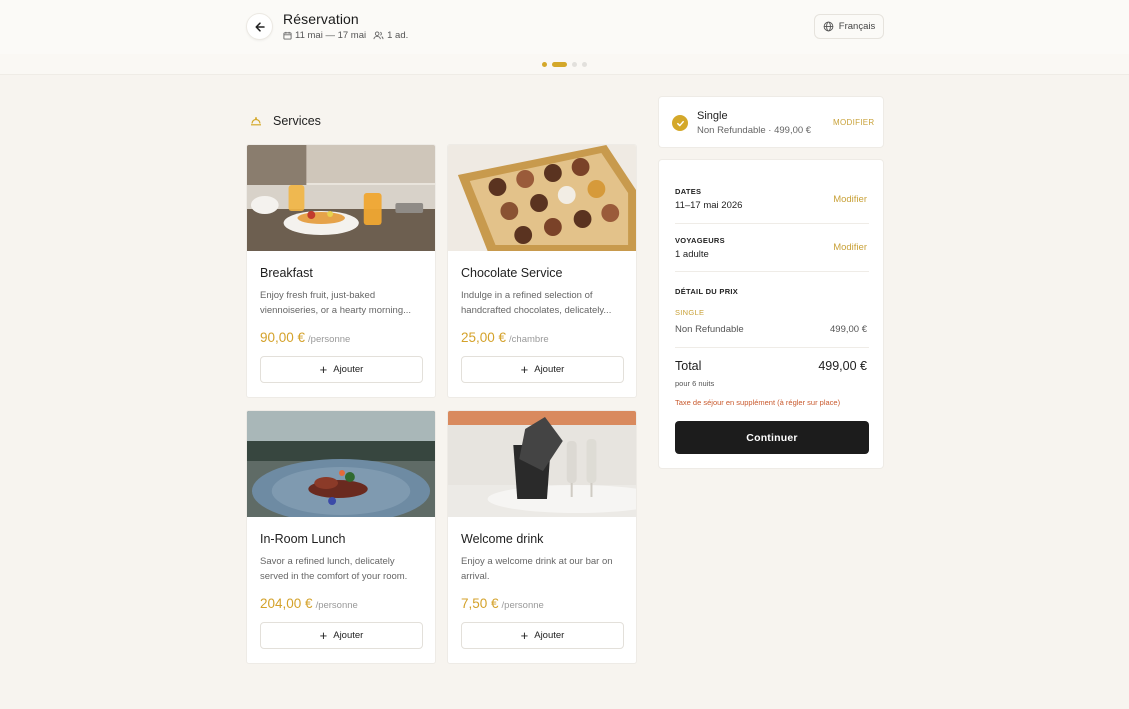  I want to click on guests-text: 1 ad., so click(398, 35).